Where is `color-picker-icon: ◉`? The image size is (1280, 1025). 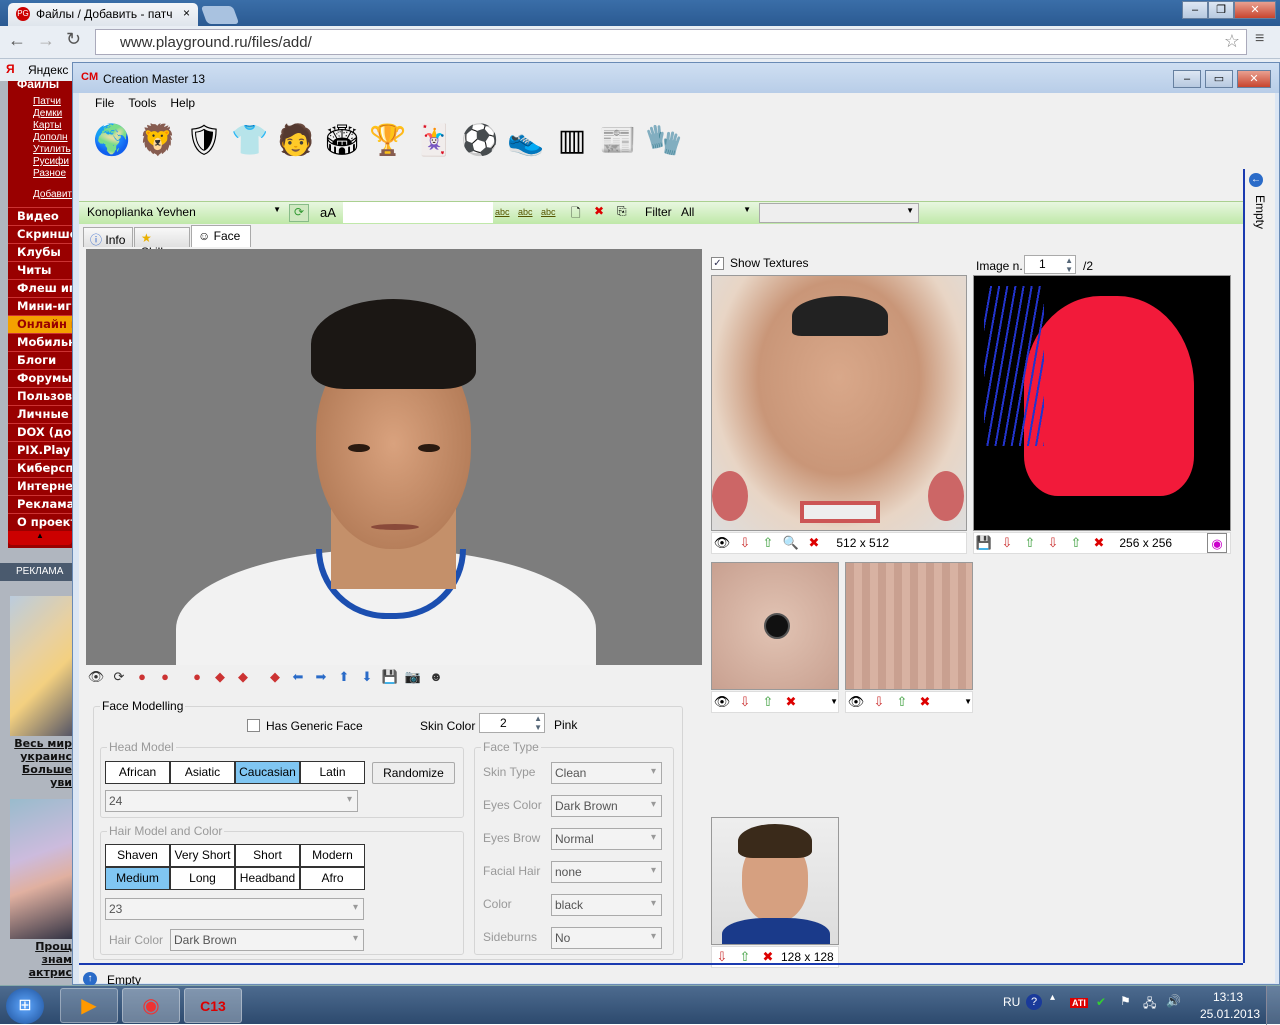
color-picker-icon: ◉ is located at coordinates (1217, 543).